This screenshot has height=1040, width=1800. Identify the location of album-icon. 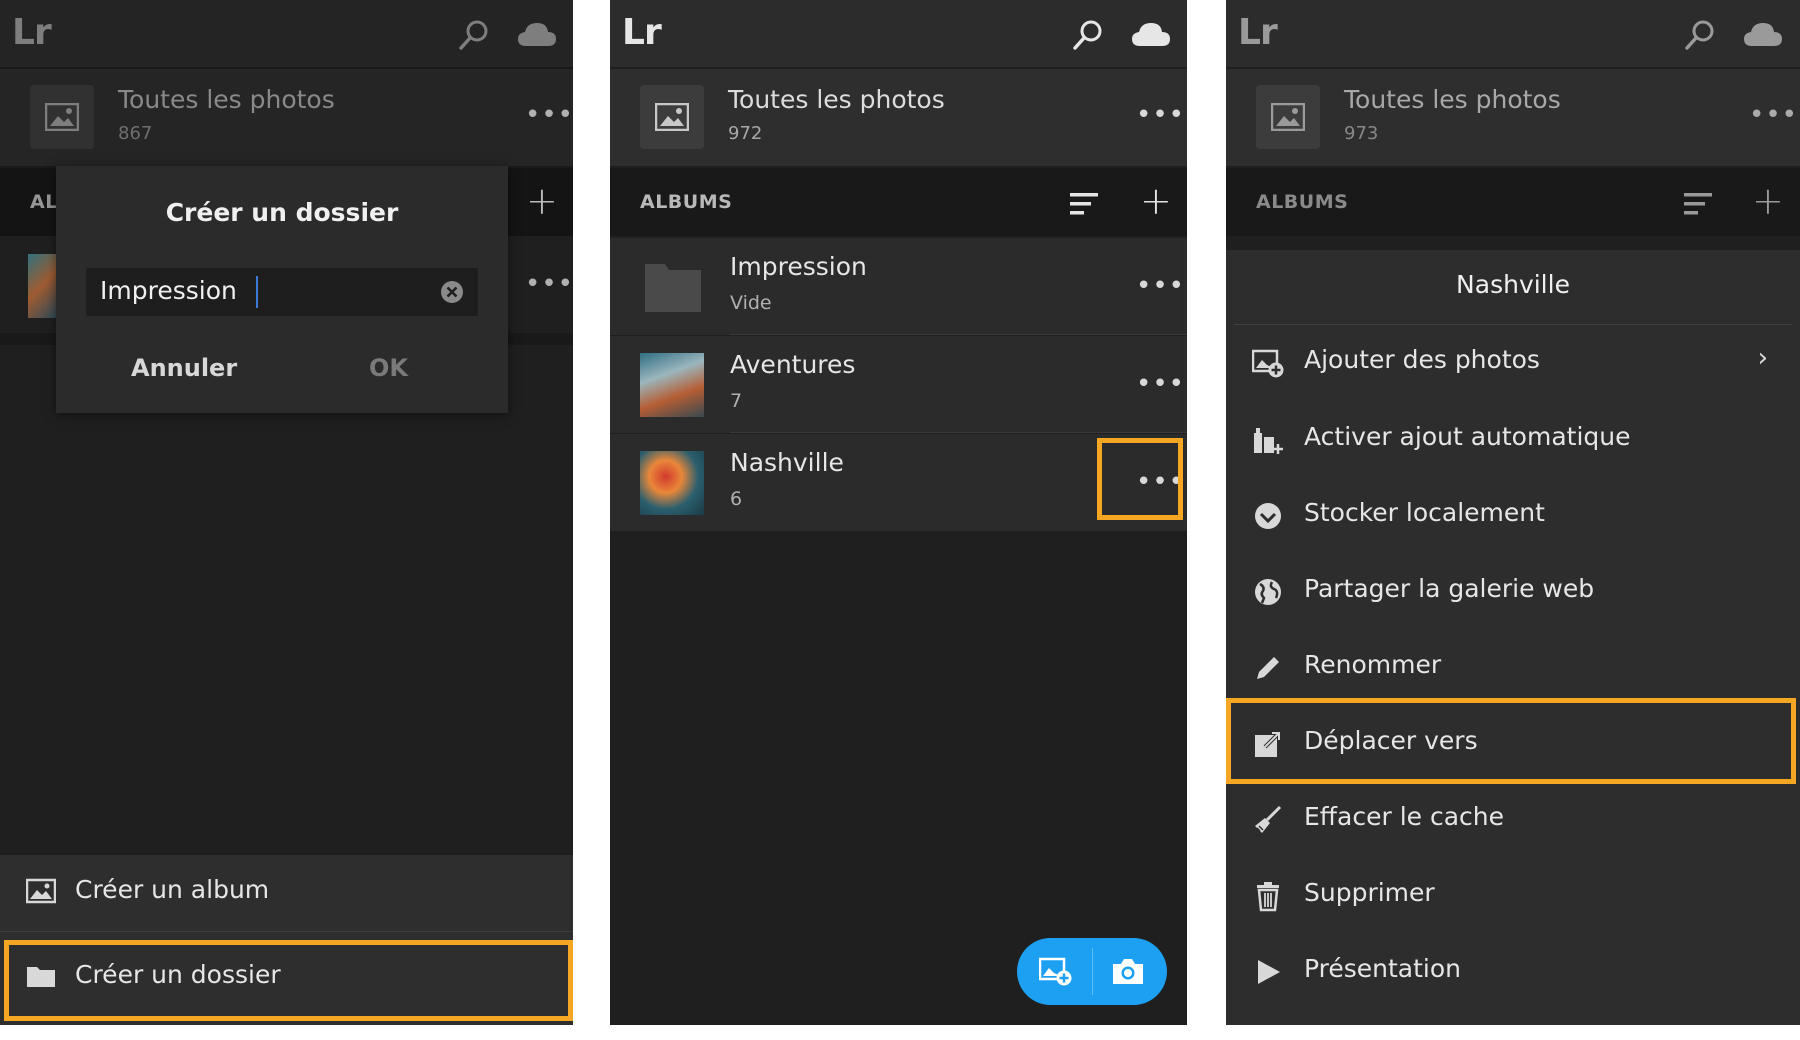
(41, 891).